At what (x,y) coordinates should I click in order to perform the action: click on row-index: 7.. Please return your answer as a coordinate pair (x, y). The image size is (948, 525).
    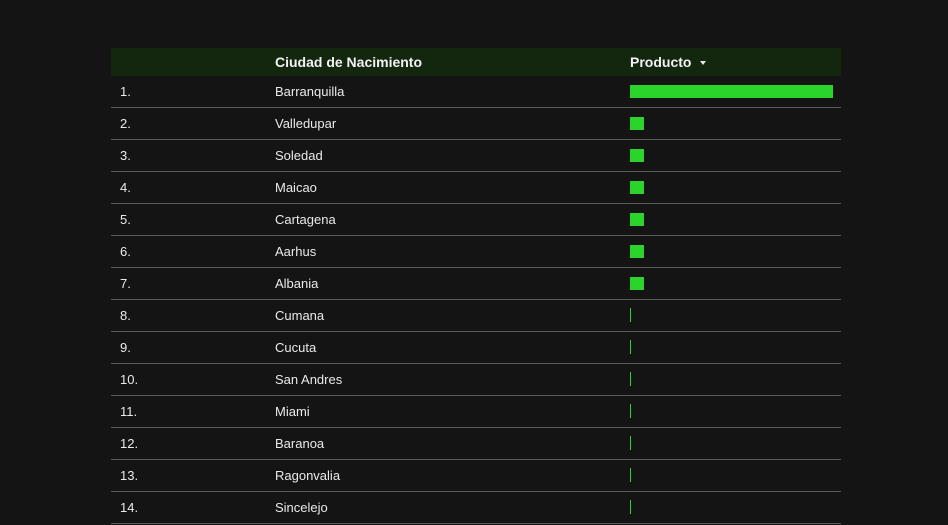
    Looking at the image, I should click on (125, 283).